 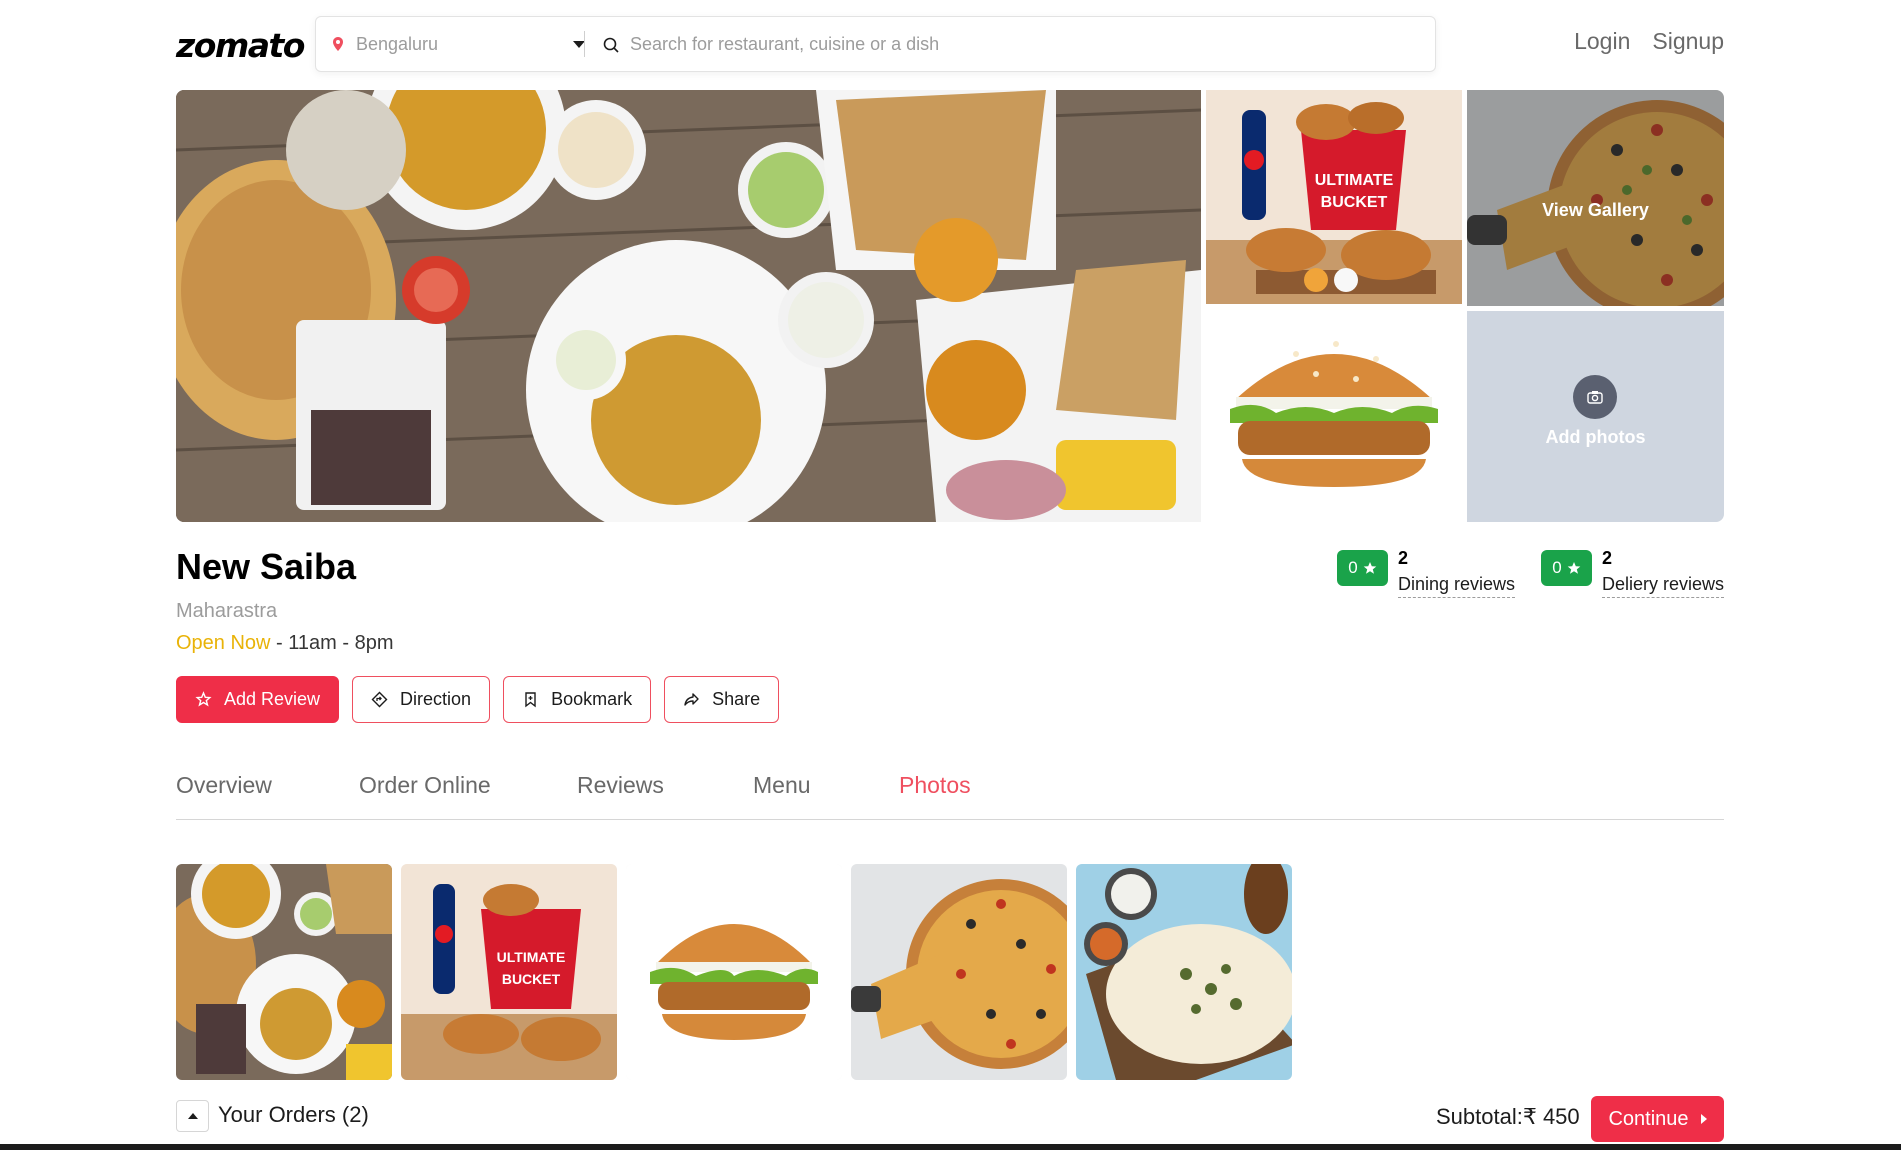 I want to click on share-button: Share, so click(x=722, y=699).